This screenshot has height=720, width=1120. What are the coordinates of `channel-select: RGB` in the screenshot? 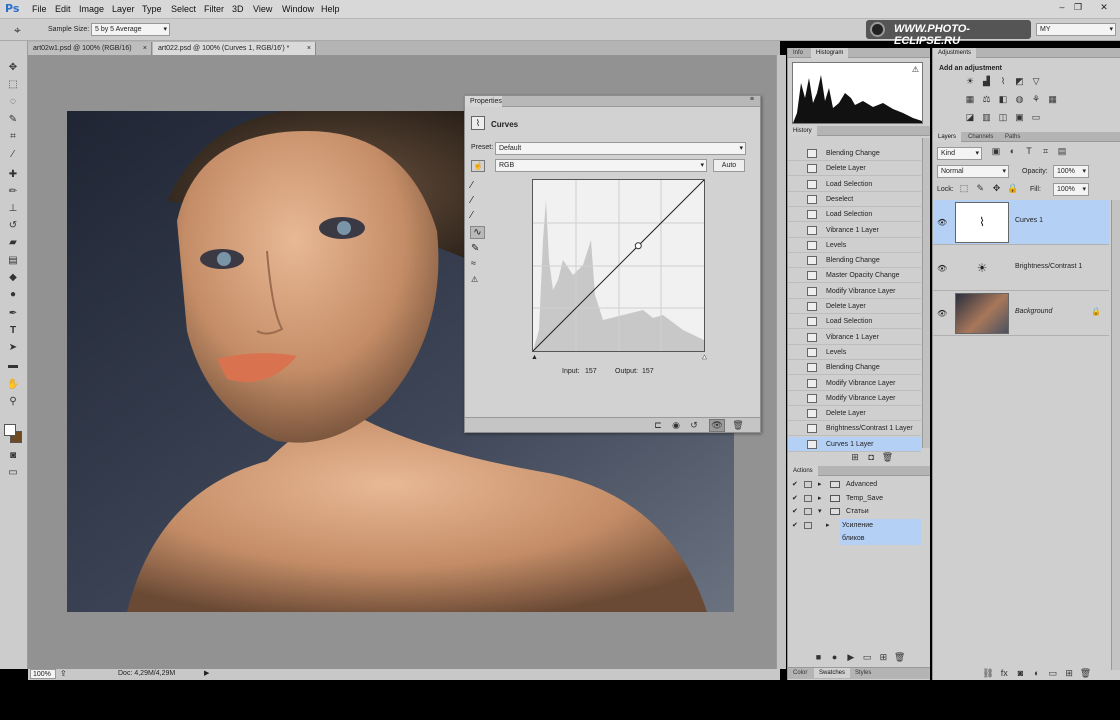 It's located at (601, 165).